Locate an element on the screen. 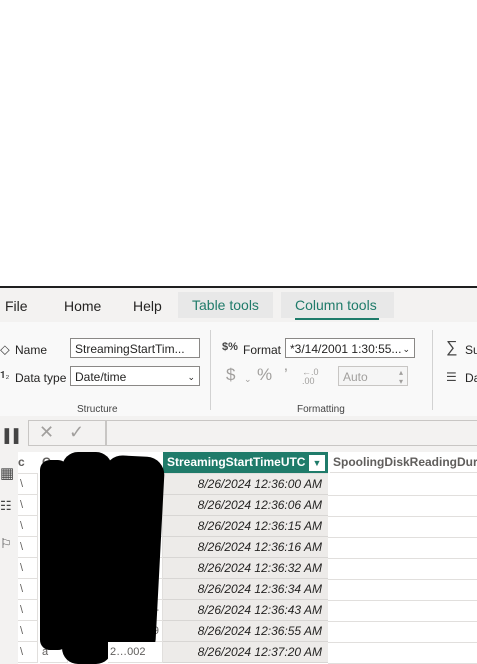  formula-bar-row: ✕ ✓ is located at coordinates (238, 433).